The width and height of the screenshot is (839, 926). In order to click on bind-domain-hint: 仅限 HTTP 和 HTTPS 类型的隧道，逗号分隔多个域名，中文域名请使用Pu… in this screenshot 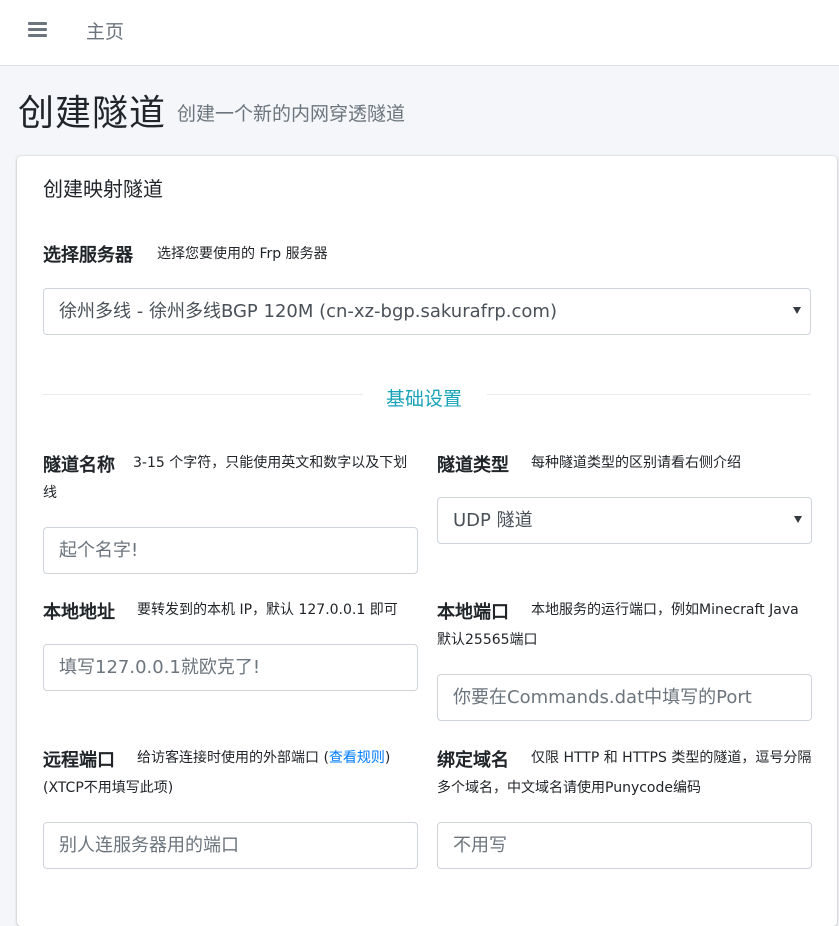, I will do `click(624, 773)`.